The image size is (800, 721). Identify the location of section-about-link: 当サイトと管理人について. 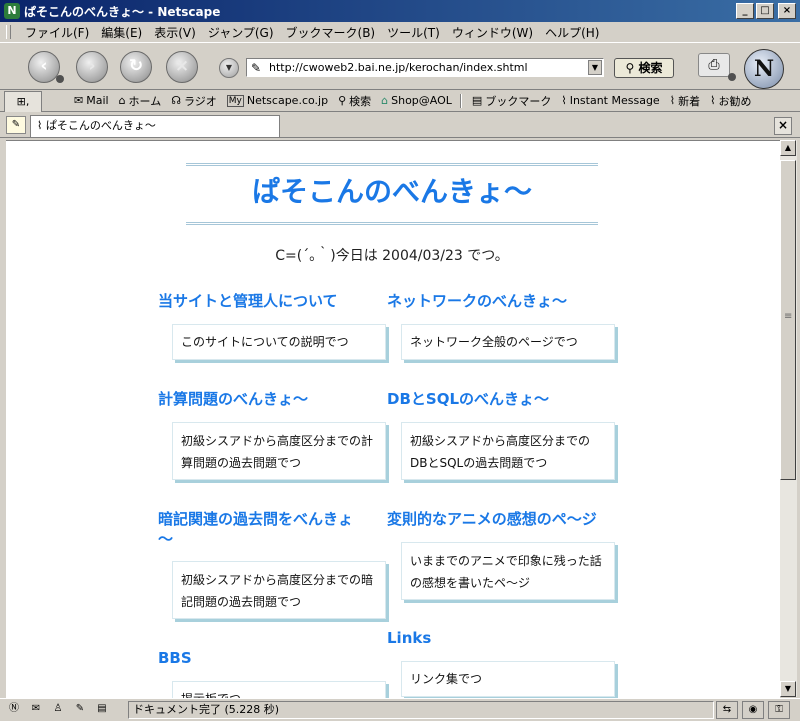
(248, 301).